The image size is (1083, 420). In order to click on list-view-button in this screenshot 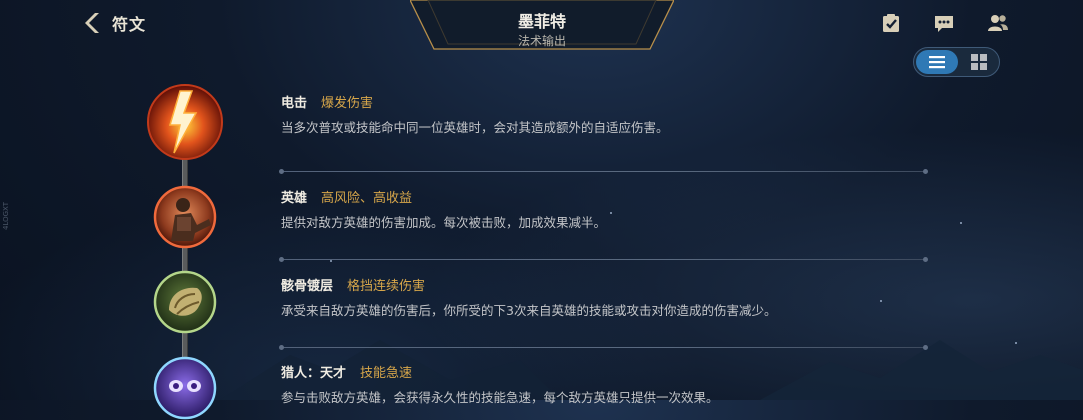, I will do `click(937, 62)`.